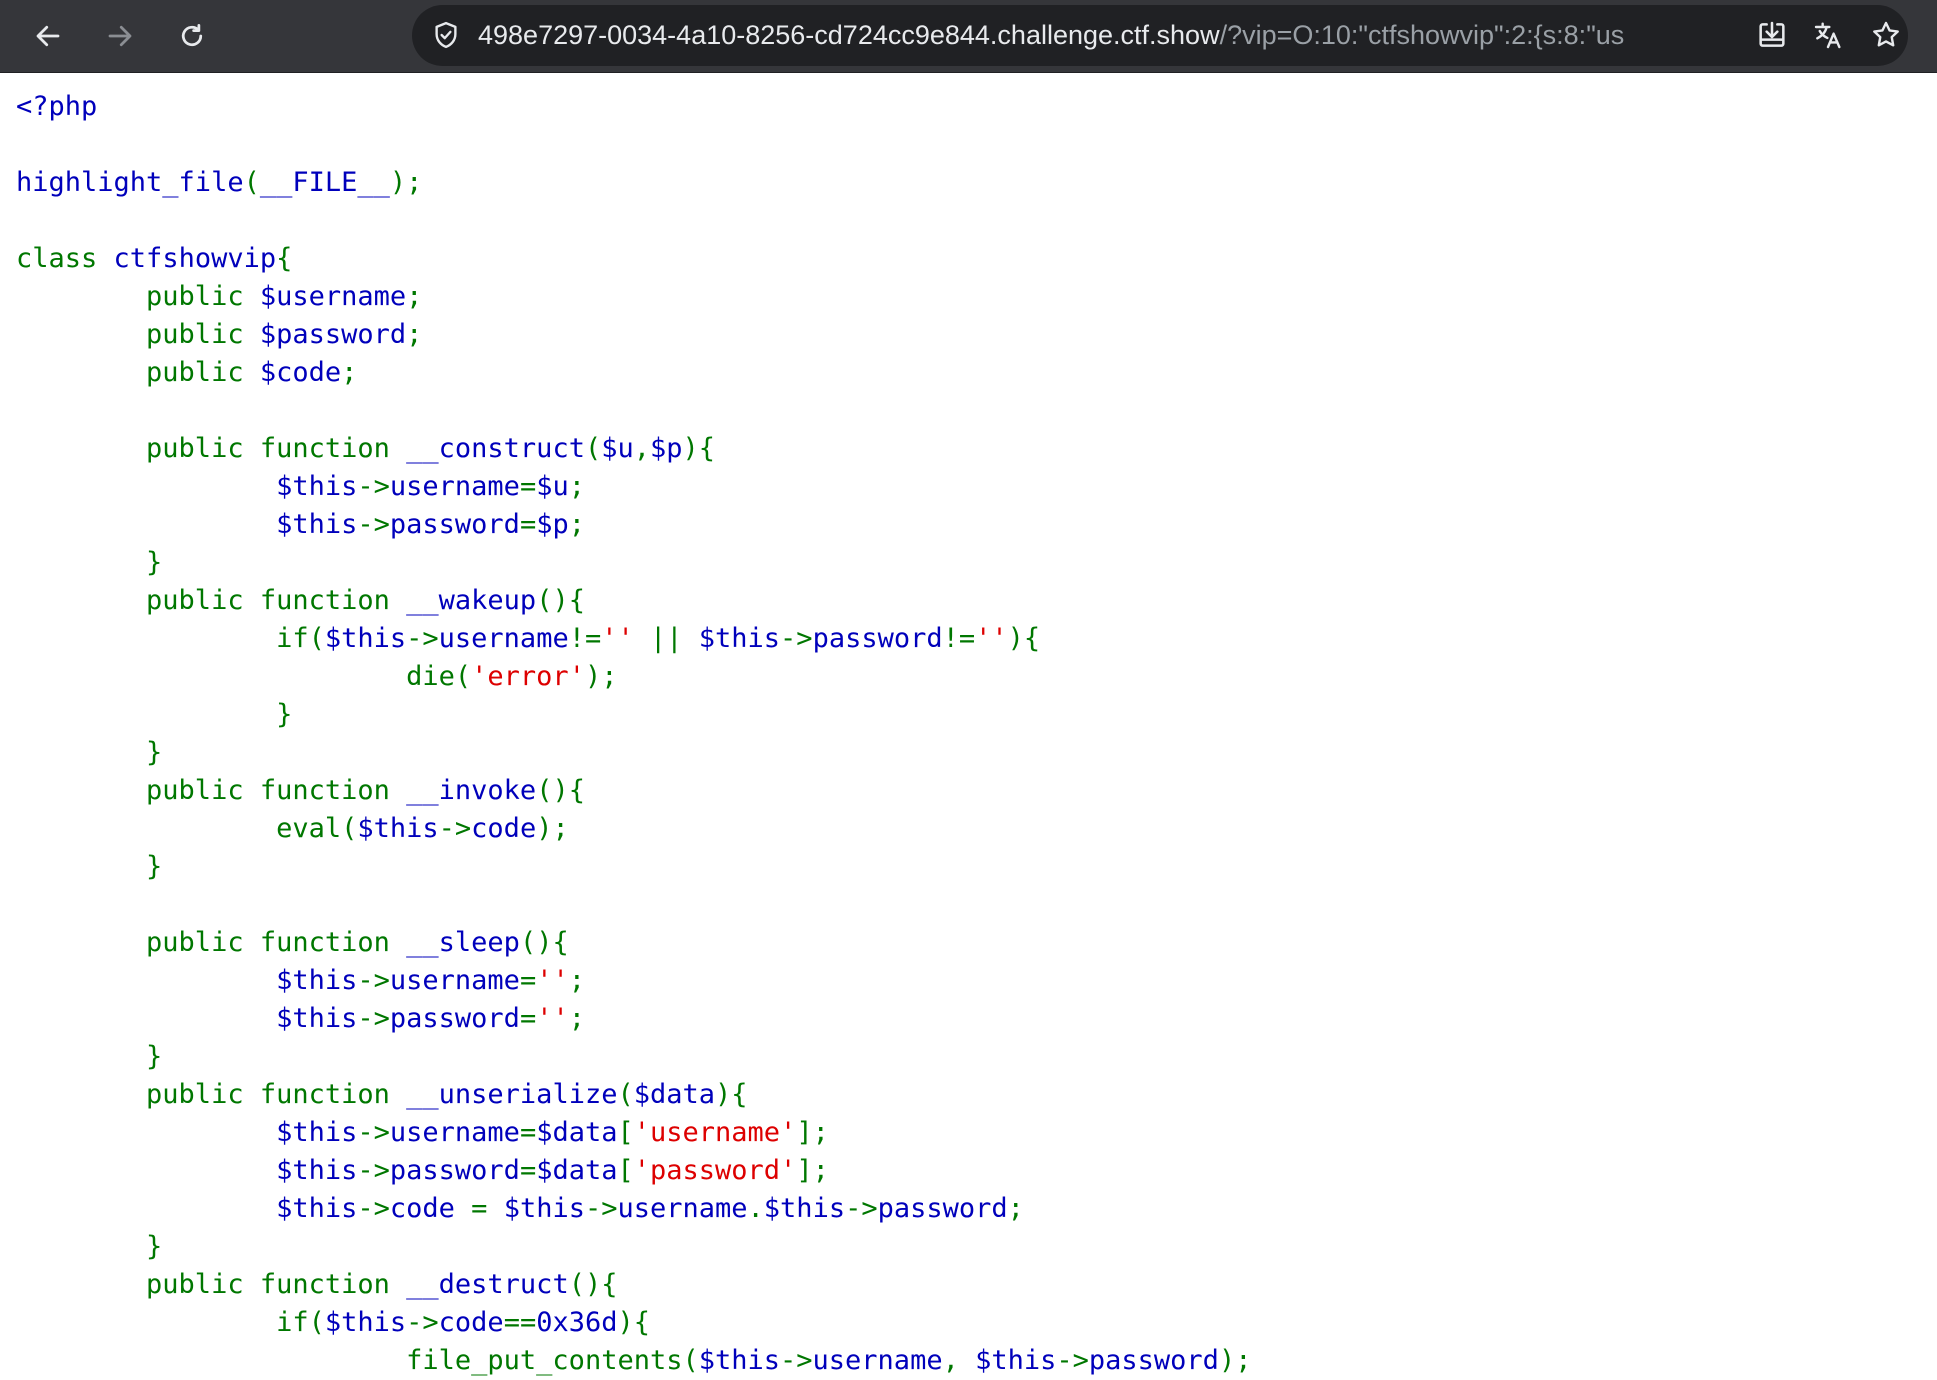  Describe the element at coordinates (715, 1132) in the screenshot. I see `code-token: 'username'` at that location.